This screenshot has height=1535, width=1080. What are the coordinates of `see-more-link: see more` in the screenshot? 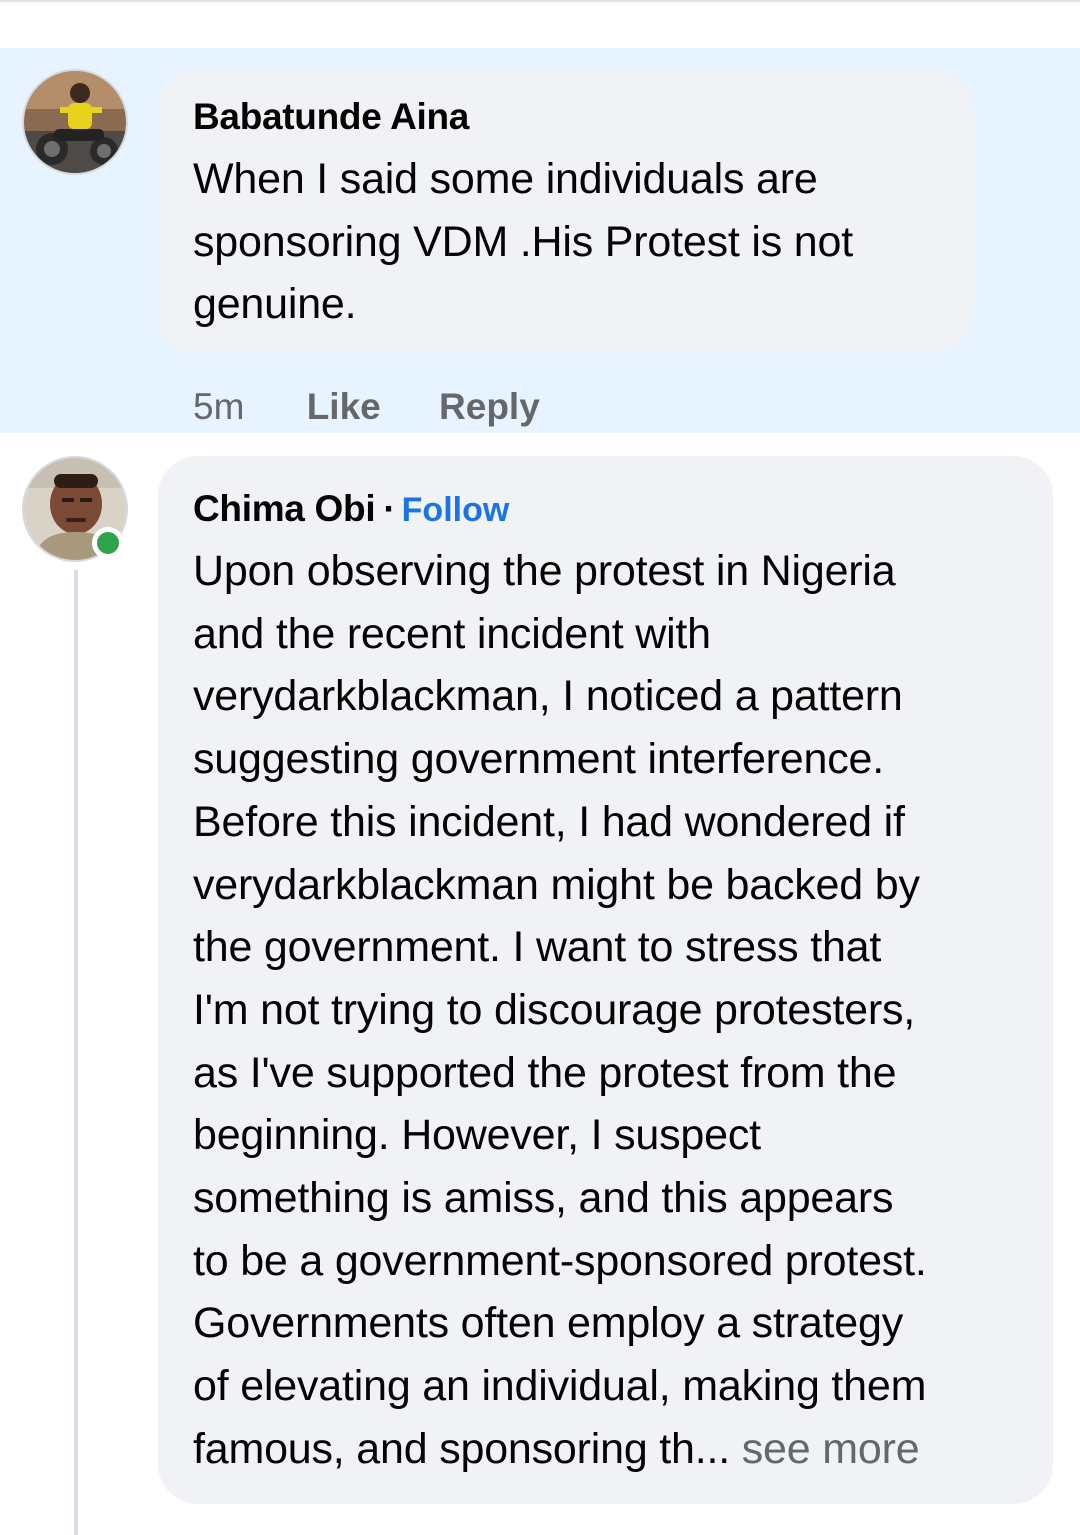 It's located at (825, 1449).